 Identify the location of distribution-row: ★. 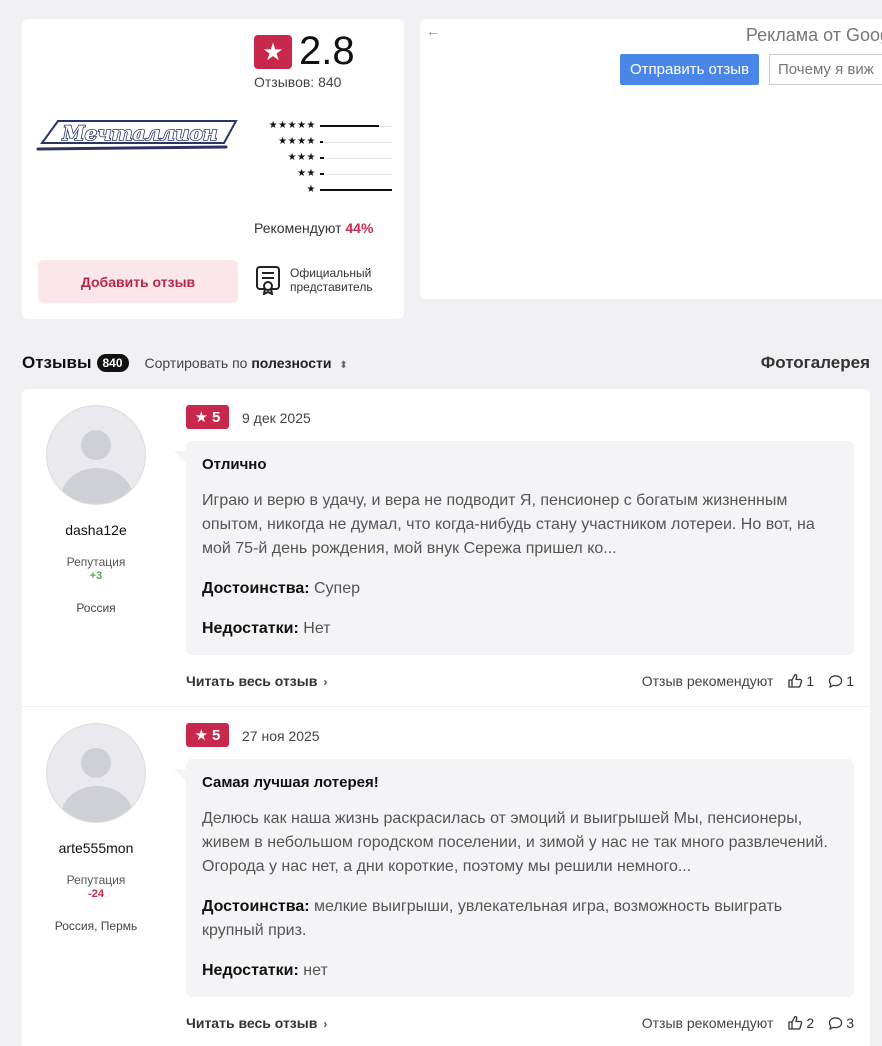
(322, 190).